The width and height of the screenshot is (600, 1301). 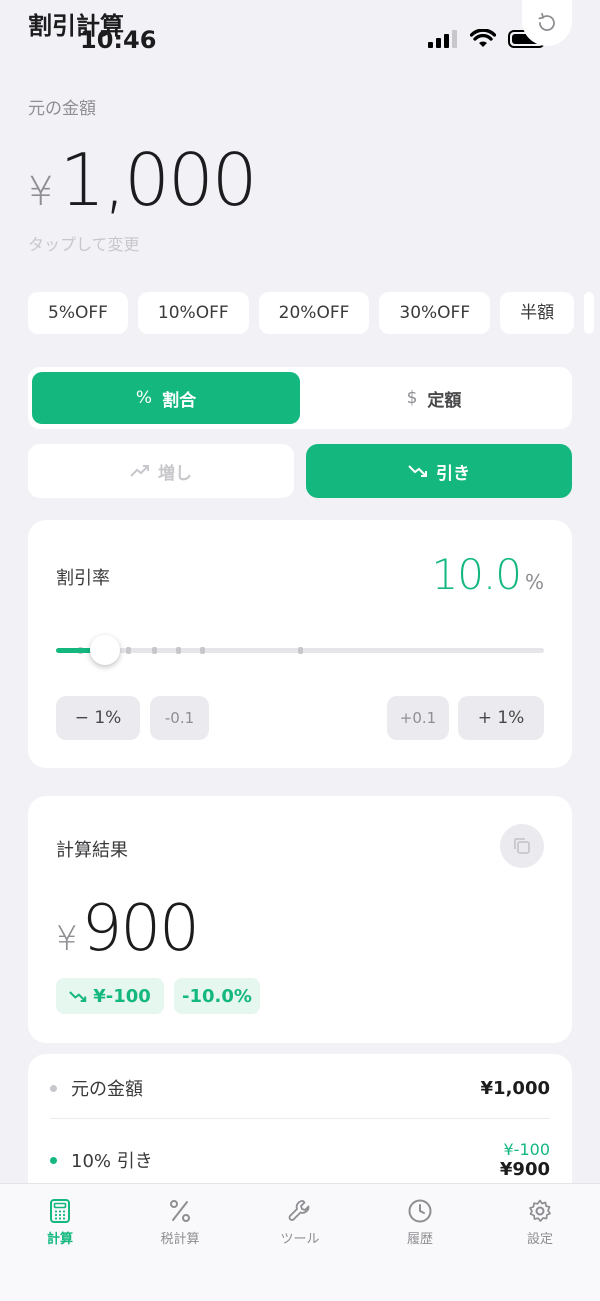 I want to click on trend-up-icon, so click(x=139, y=471).